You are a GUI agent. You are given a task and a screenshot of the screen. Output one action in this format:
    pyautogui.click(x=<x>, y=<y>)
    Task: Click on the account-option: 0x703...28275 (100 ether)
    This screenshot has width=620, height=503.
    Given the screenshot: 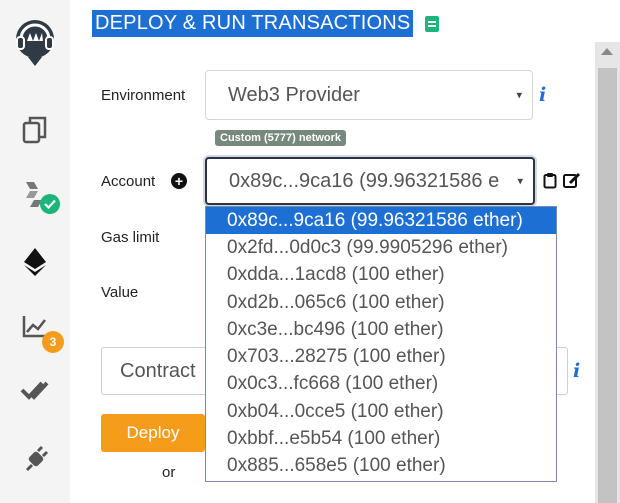 What is the action you would take?
    pyautogui.click(x=381, y=356)
    